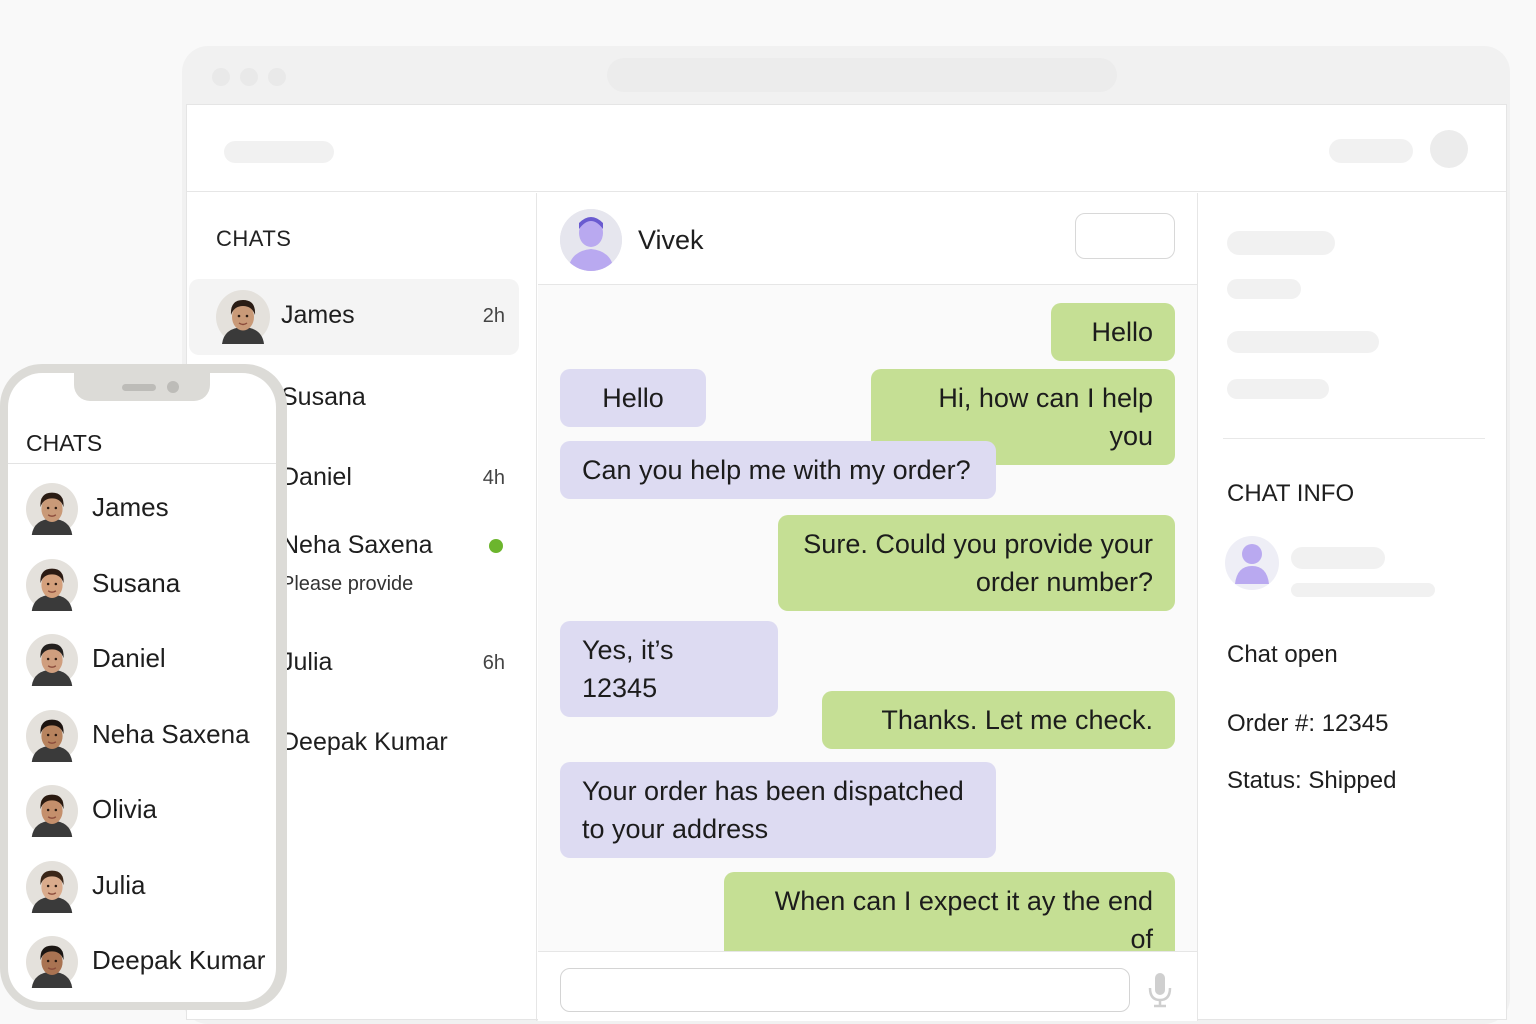  I want to click on mobile-chat-item: Daniel, so click(142, 661).